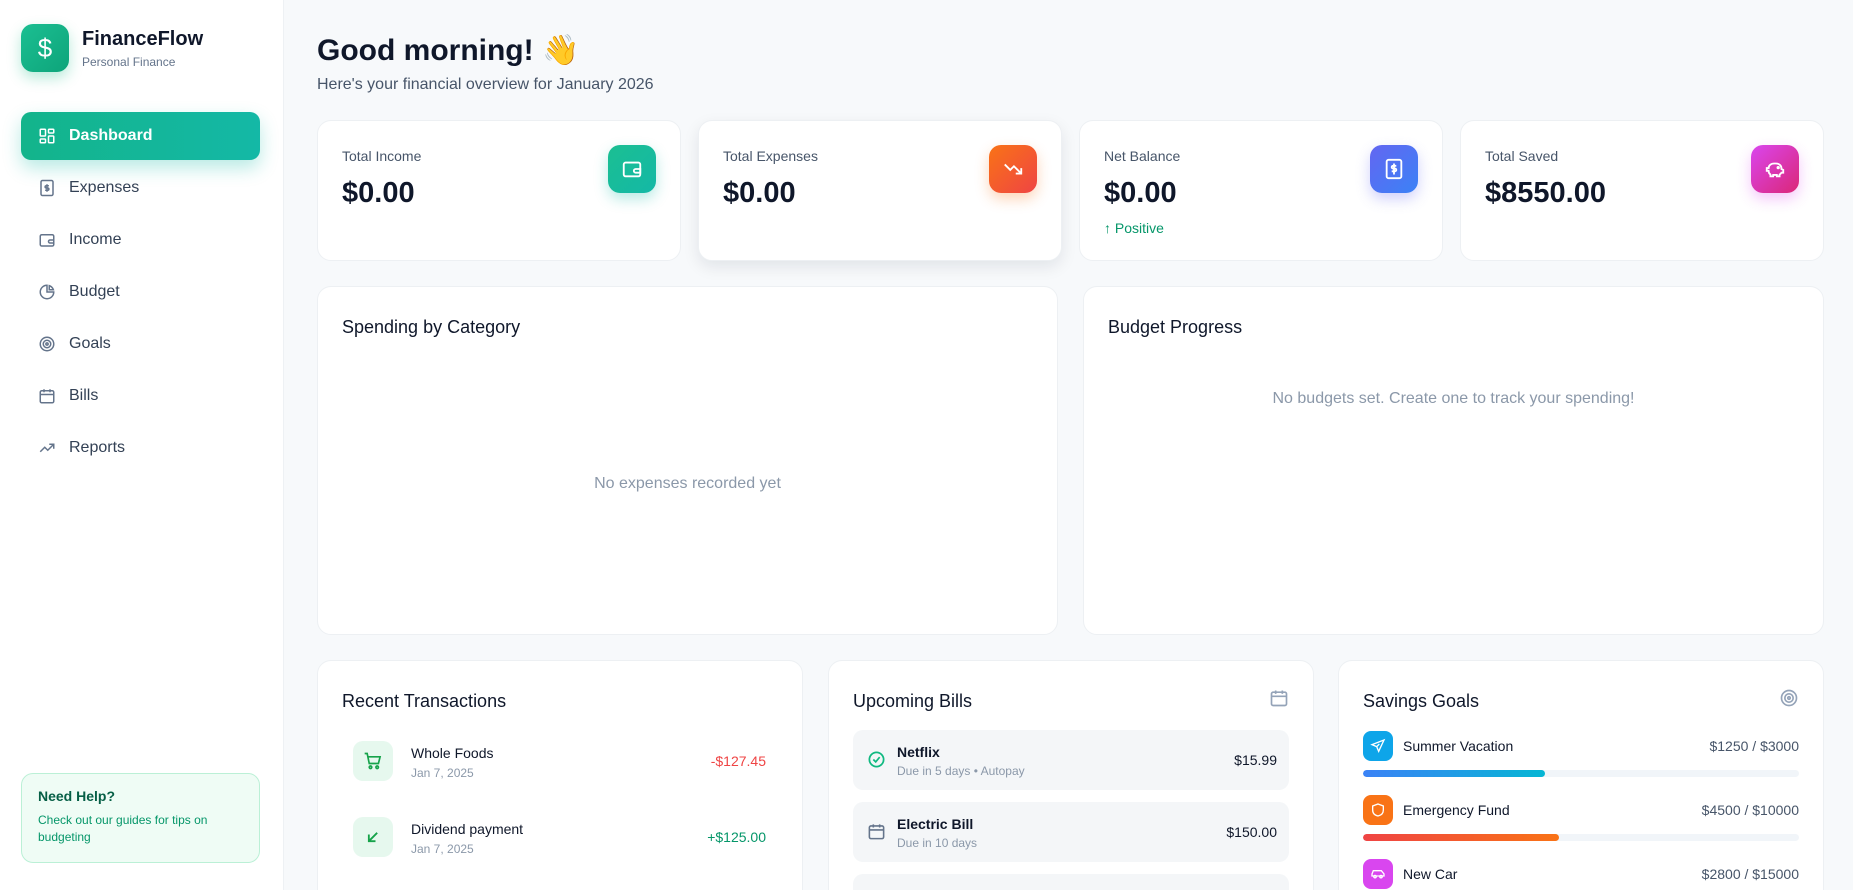 The image size is (1853, 890). I want to click on transaction-name: Dividend payment, so click(467, 829).